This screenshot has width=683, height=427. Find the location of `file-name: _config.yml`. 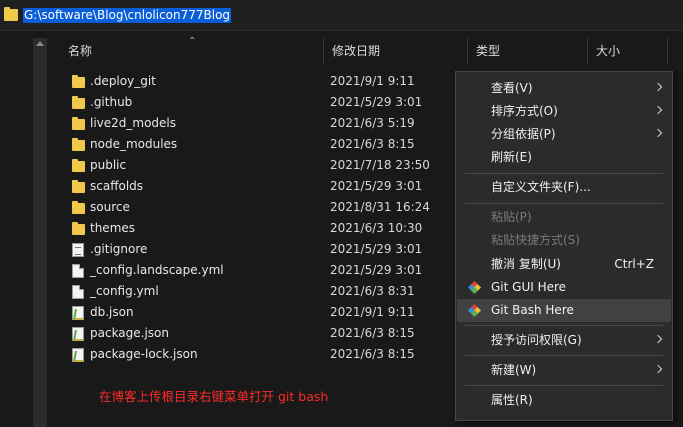

file-name: _config.yml is located at coordinates (124, 291).